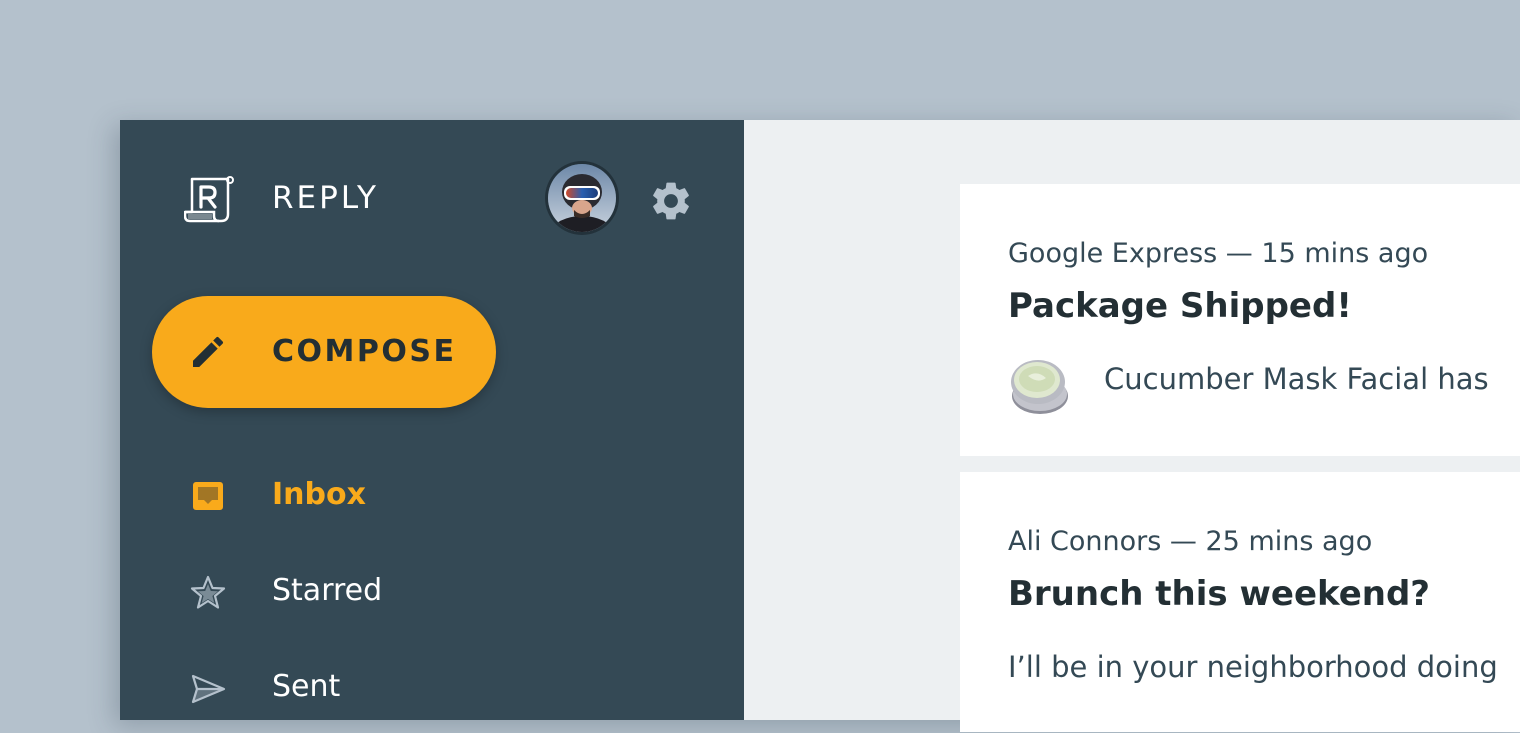 This screenshot has height=733, width=1520. Describe the element at coordinates (364, 351) in the screenshot. I see `compose-label: COMPOSE` at that location.